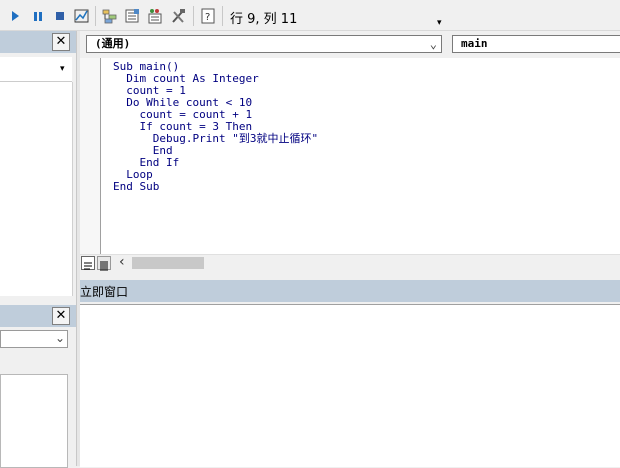 This screenshot has width=620, height=468. What do you see at coordinates (109, 16) in the screenshot?
I see `project-explorer-icon` at bounding box center [109, 16].